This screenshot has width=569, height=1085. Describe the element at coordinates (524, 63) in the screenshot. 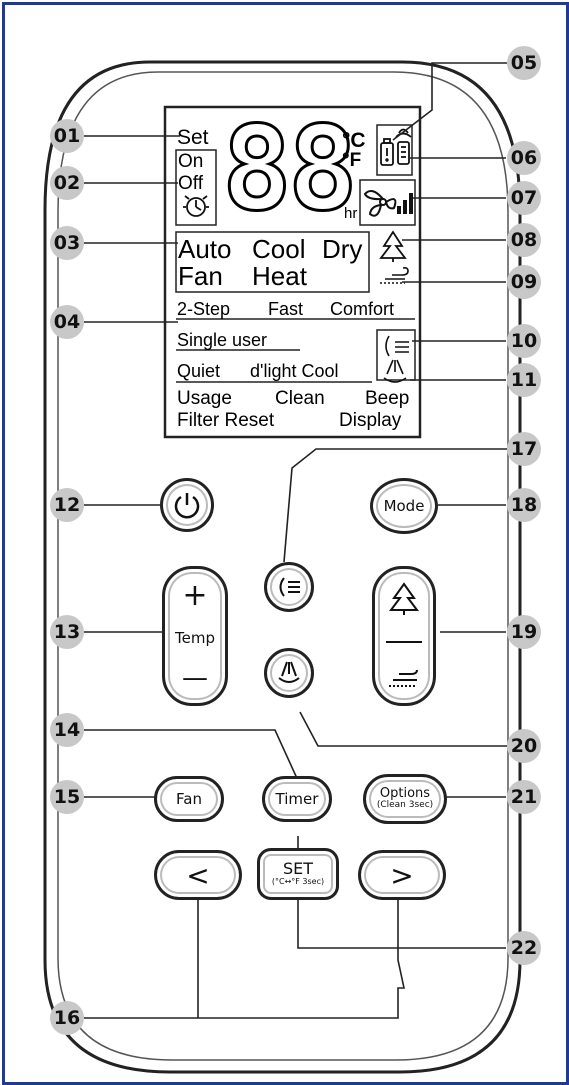

I see `callout-05: 05` at that location.